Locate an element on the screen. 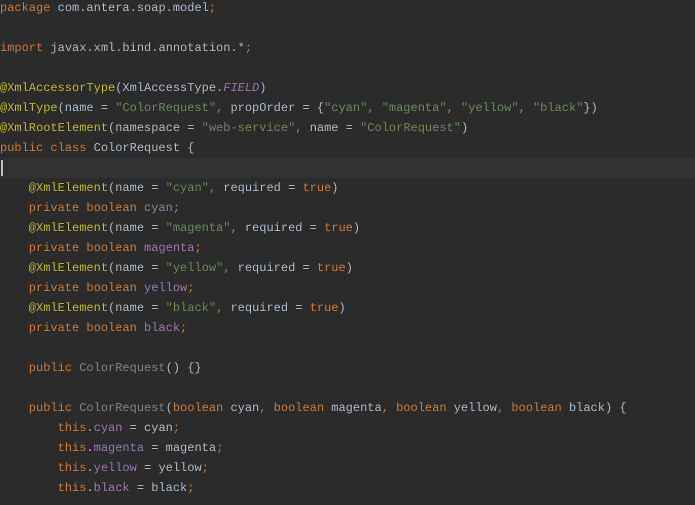 The image size is (695, 505). code-line: @XmlAccessorType(XmlAccessType.FIELD) is located at coordinates (133, 88).